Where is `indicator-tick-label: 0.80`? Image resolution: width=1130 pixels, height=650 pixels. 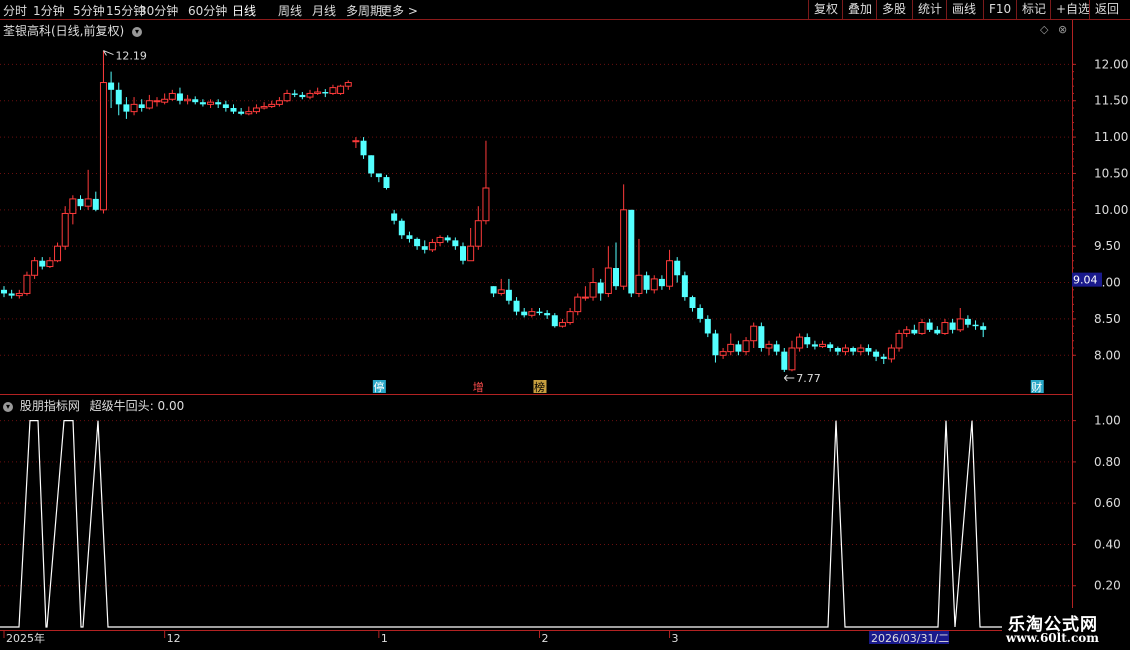
indicator-tick-label: 0.80 is located at coordinates (1107, 462).